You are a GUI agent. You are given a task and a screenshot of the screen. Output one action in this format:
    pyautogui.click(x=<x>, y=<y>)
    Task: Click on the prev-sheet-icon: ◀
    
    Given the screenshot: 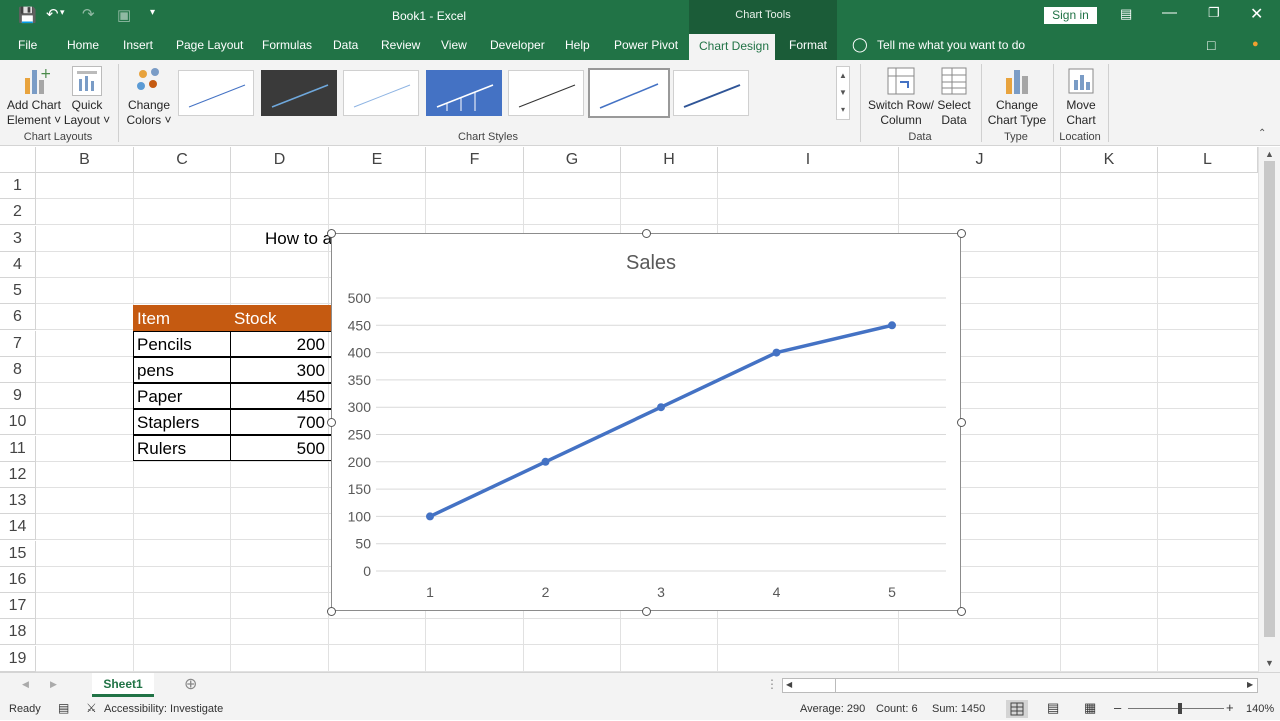 What is the action you would take?
    pyautogui.click(x=25, y=684)
    